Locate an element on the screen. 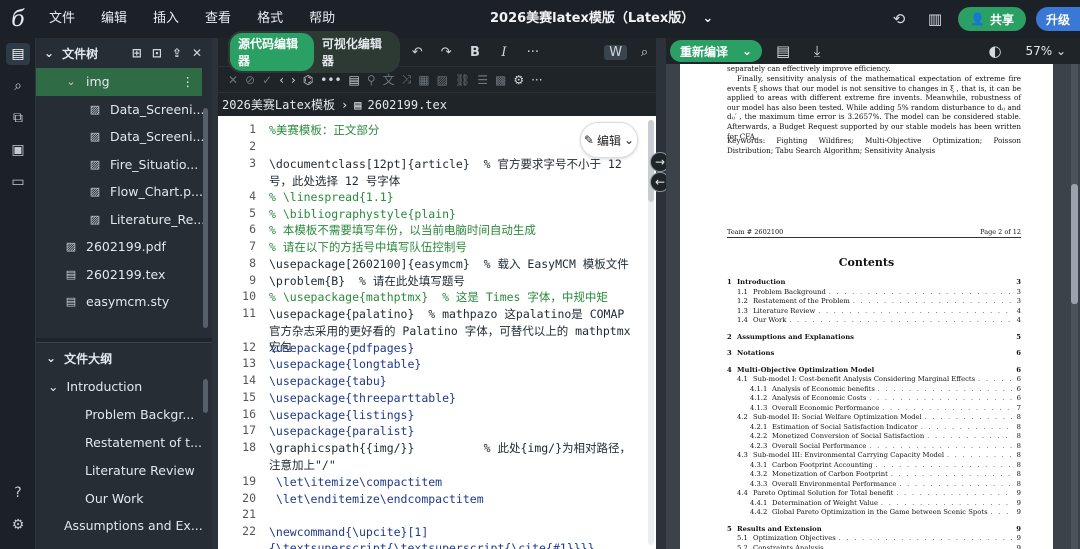 This screenshot has height=549, width=1080. outline-item: Our Work is located at coordinates (124, 498).